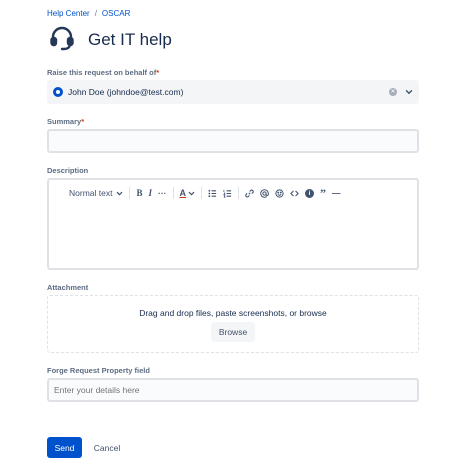 The width and height of the screenshot is (474, 474). Describe the element at coordinates (64, 447) in the screenshot. I see `send-button: Send` at that location.